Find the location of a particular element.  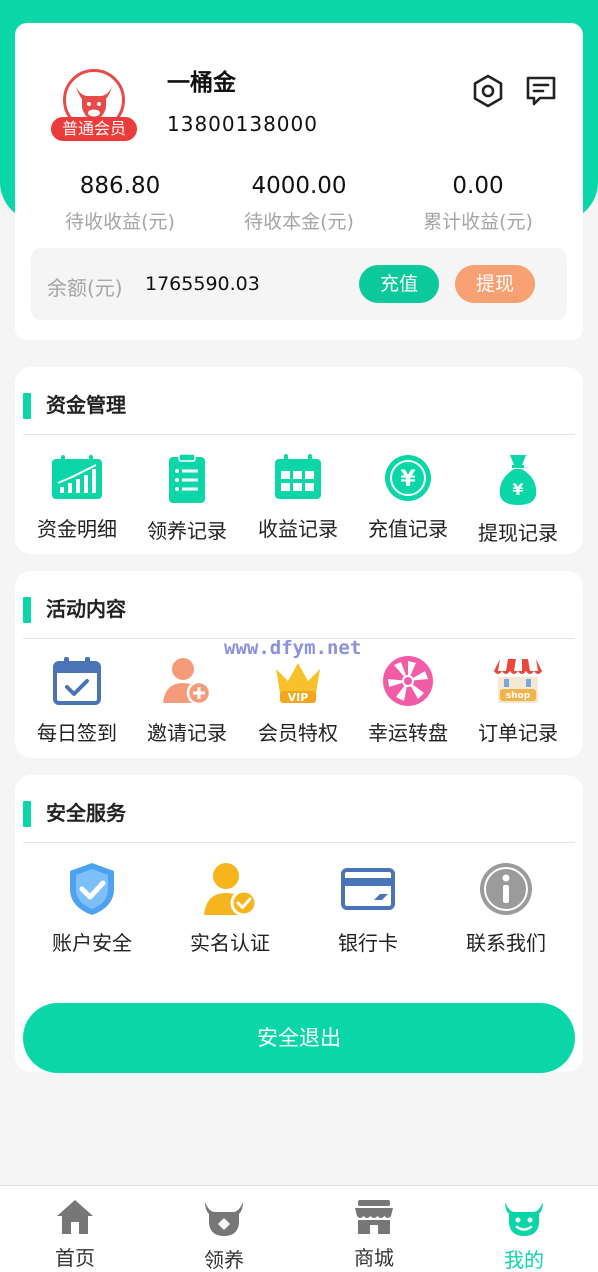

svg-text: shop is located at coordinates (518, 696).